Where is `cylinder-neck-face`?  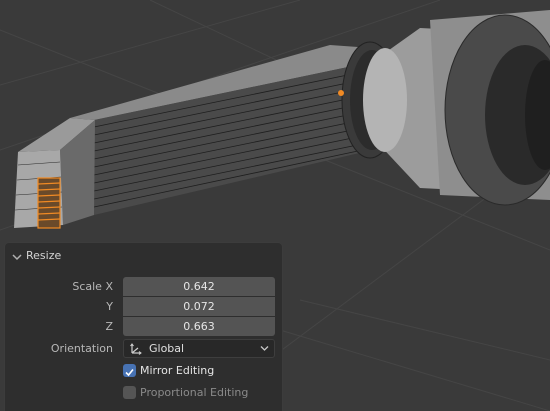
cylinder-neck-face is located at coordinates (385, 100).